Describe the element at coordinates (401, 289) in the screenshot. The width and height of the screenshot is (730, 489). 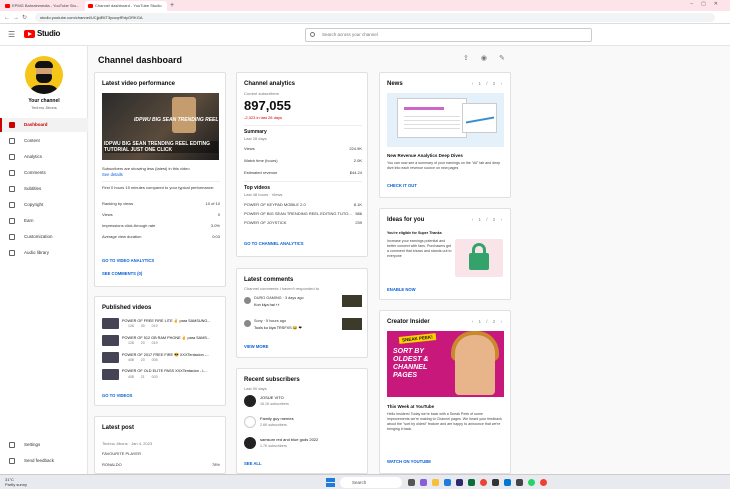
I see `enable-now-link: ENABLE NOW` at that location.